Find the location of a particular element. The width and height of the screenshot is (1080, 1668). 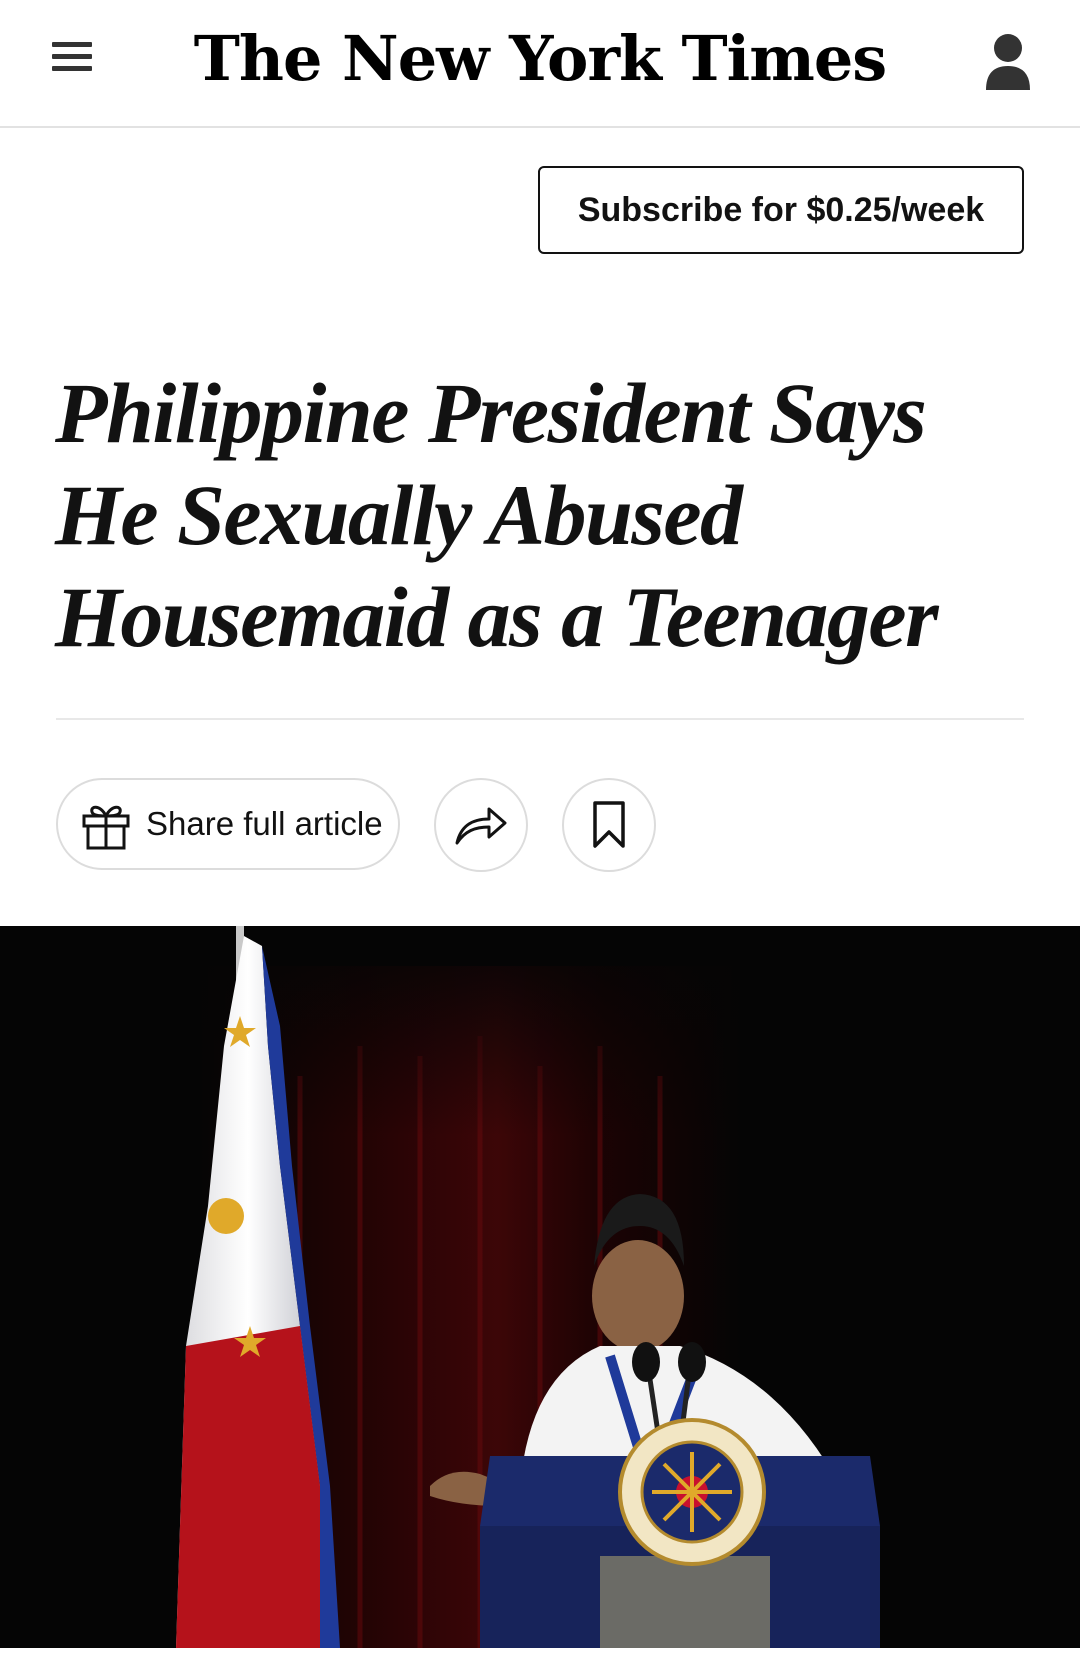

divider is located at coordinates (540, 719).